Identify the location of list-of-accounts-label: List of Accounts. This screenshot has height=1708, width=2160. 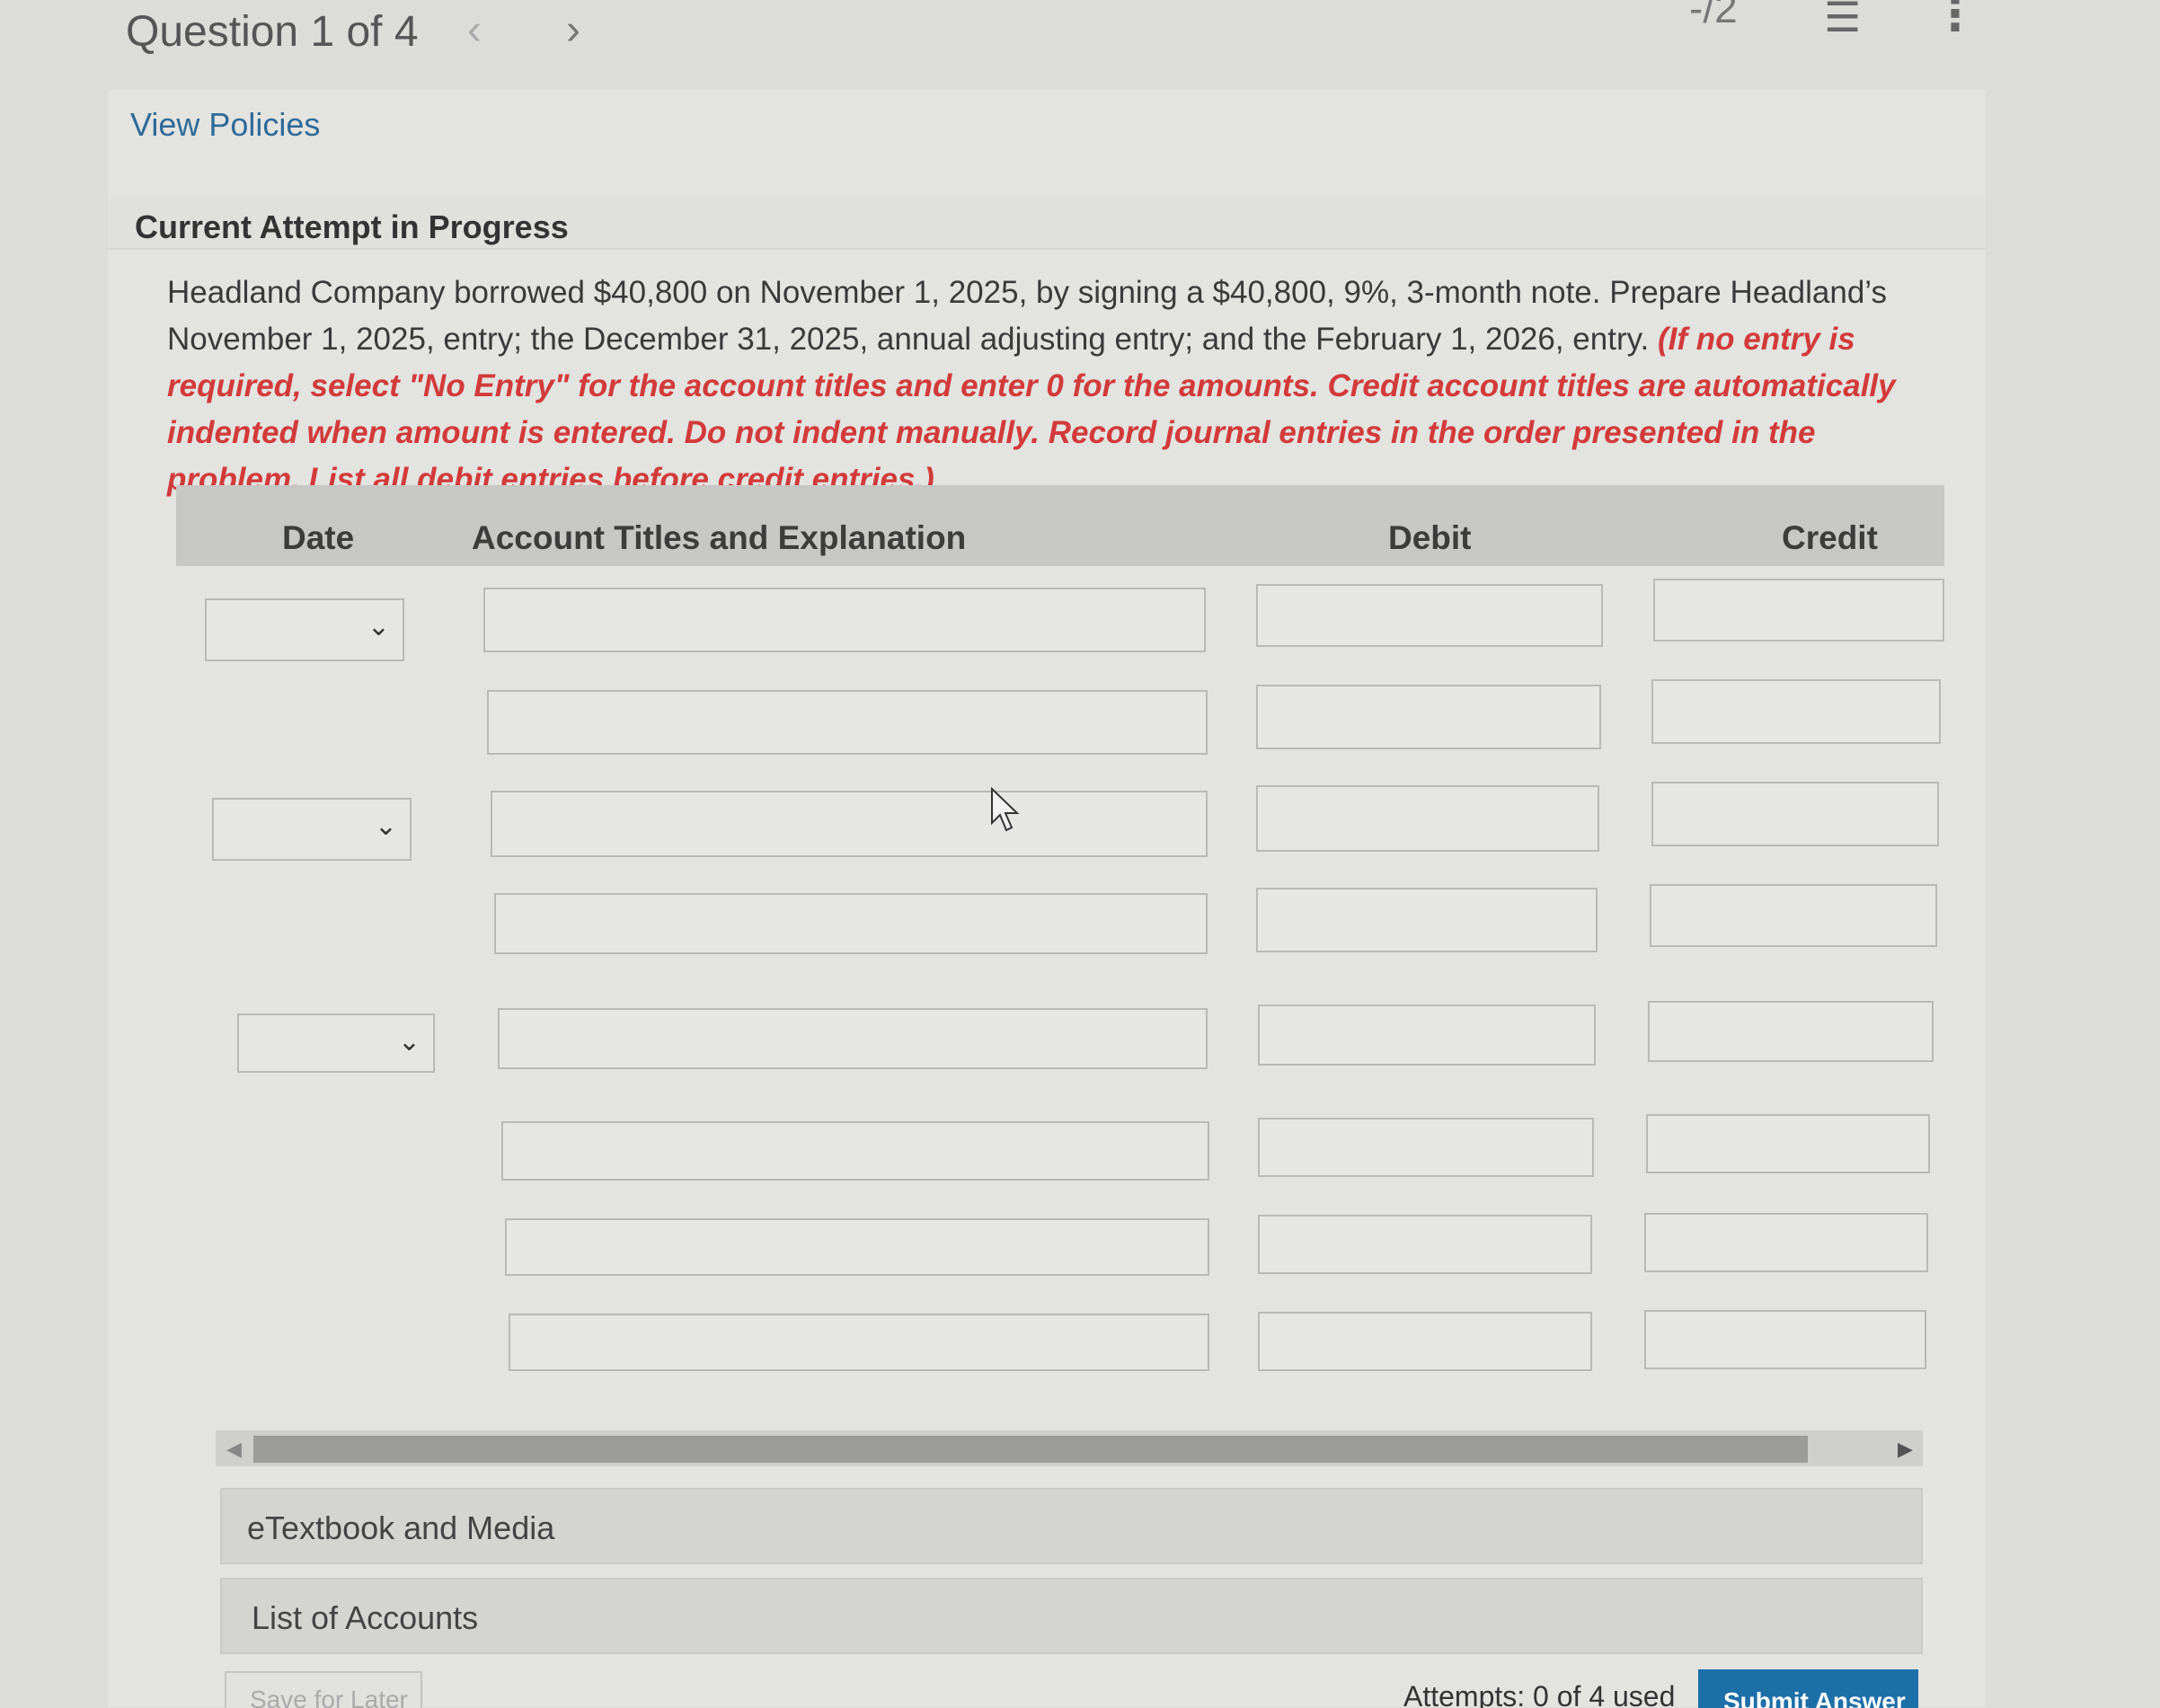
(365, 1617).